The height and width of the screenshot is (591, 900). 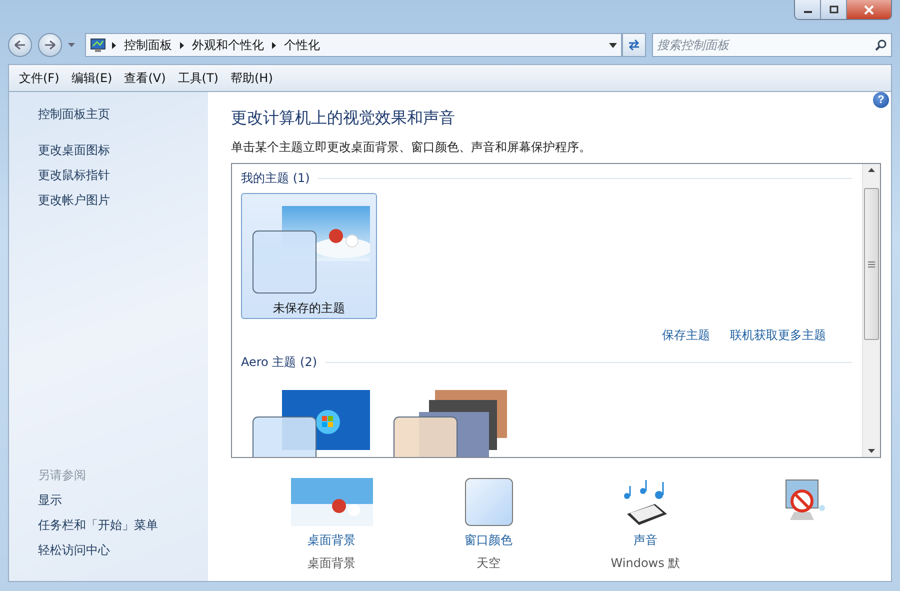 I want to click on setting-link: 桌面背景, so click(x=332, y=540).